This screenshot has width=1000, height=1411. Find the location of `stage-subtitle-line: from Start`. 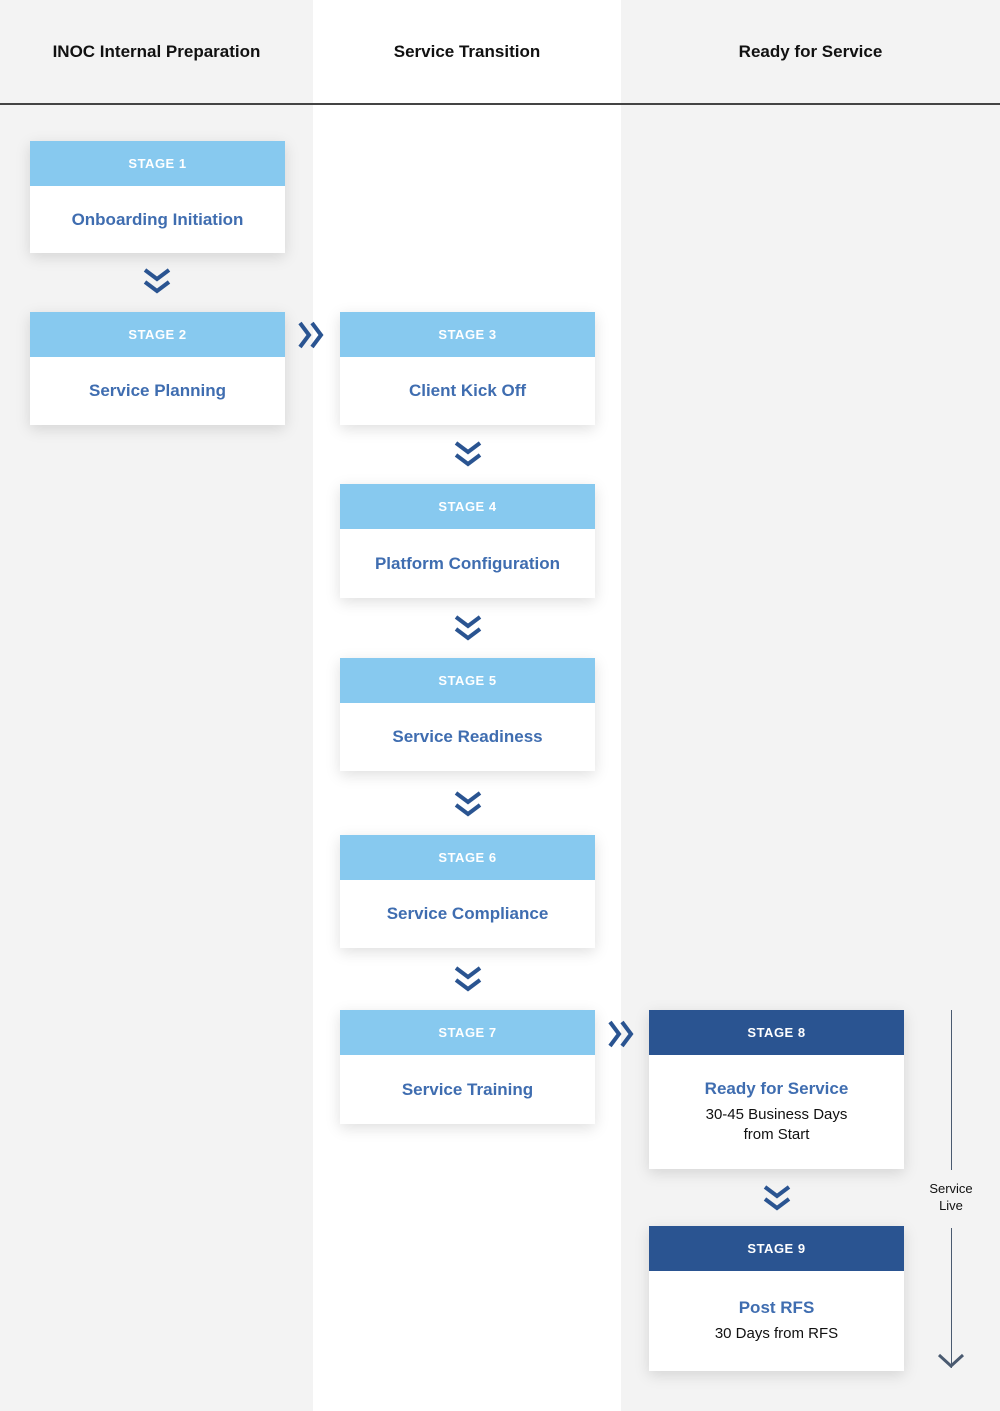

stage-subtitle-line: from Start is located at coordinates (776, 1134).